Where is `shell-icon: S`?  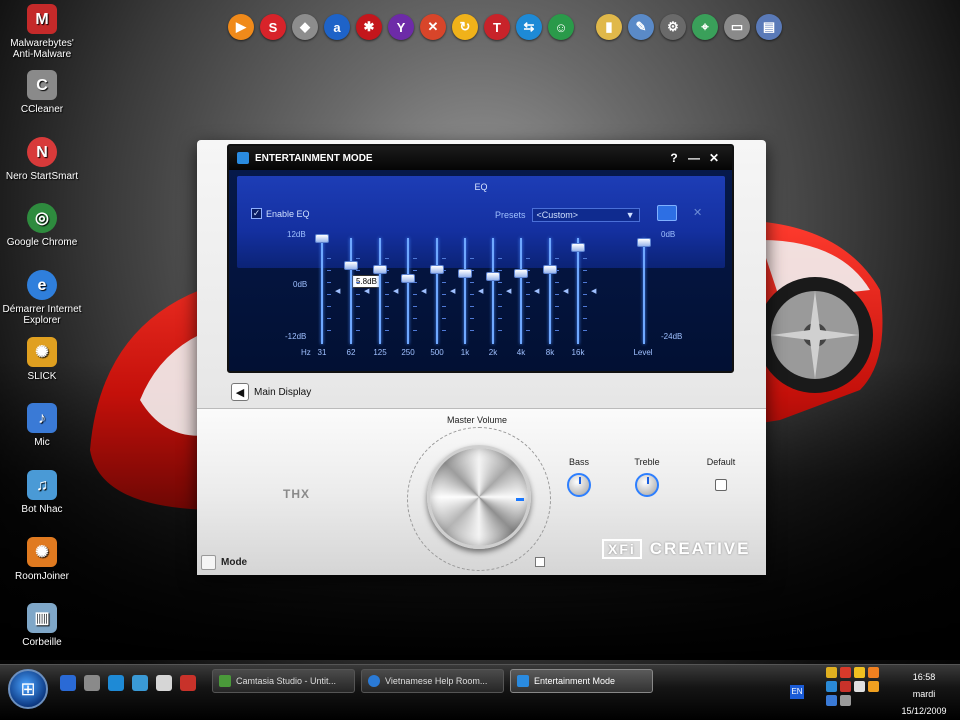
shell-icon: S is located at coordinates (273, 27).